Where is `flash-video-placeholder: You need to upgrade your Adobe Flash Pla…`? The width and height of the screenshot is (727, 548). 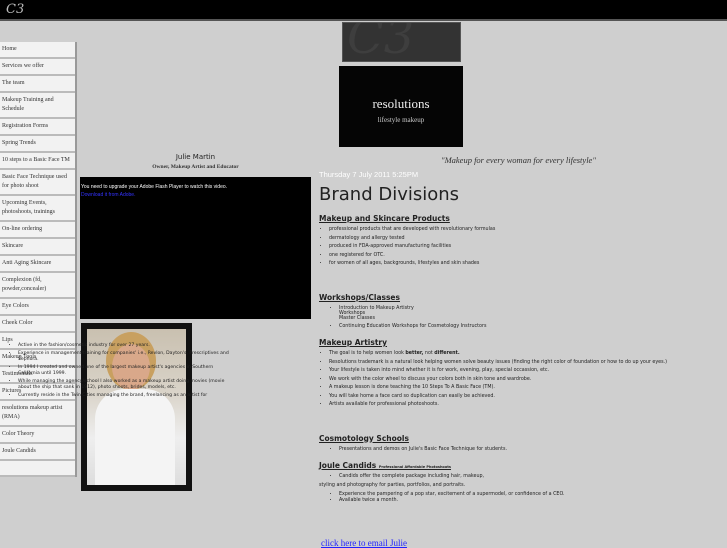 flash-video-placeholder: You need to upgrade your Adobe Flash Pla… is located at coordinates (195, 248).